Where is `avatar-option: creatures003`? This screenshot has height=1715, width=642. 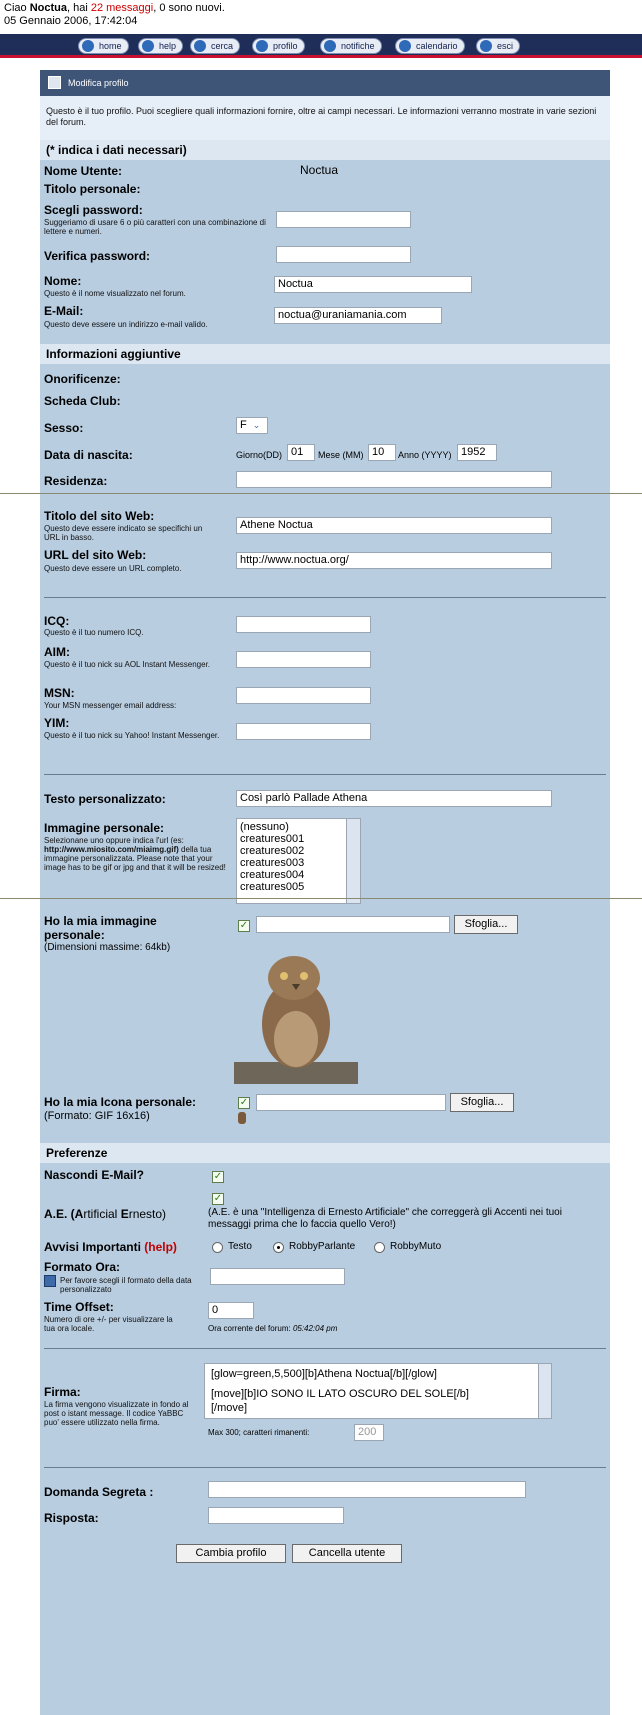
avatar-option: creatures003 is located at coordinates (298, 863).